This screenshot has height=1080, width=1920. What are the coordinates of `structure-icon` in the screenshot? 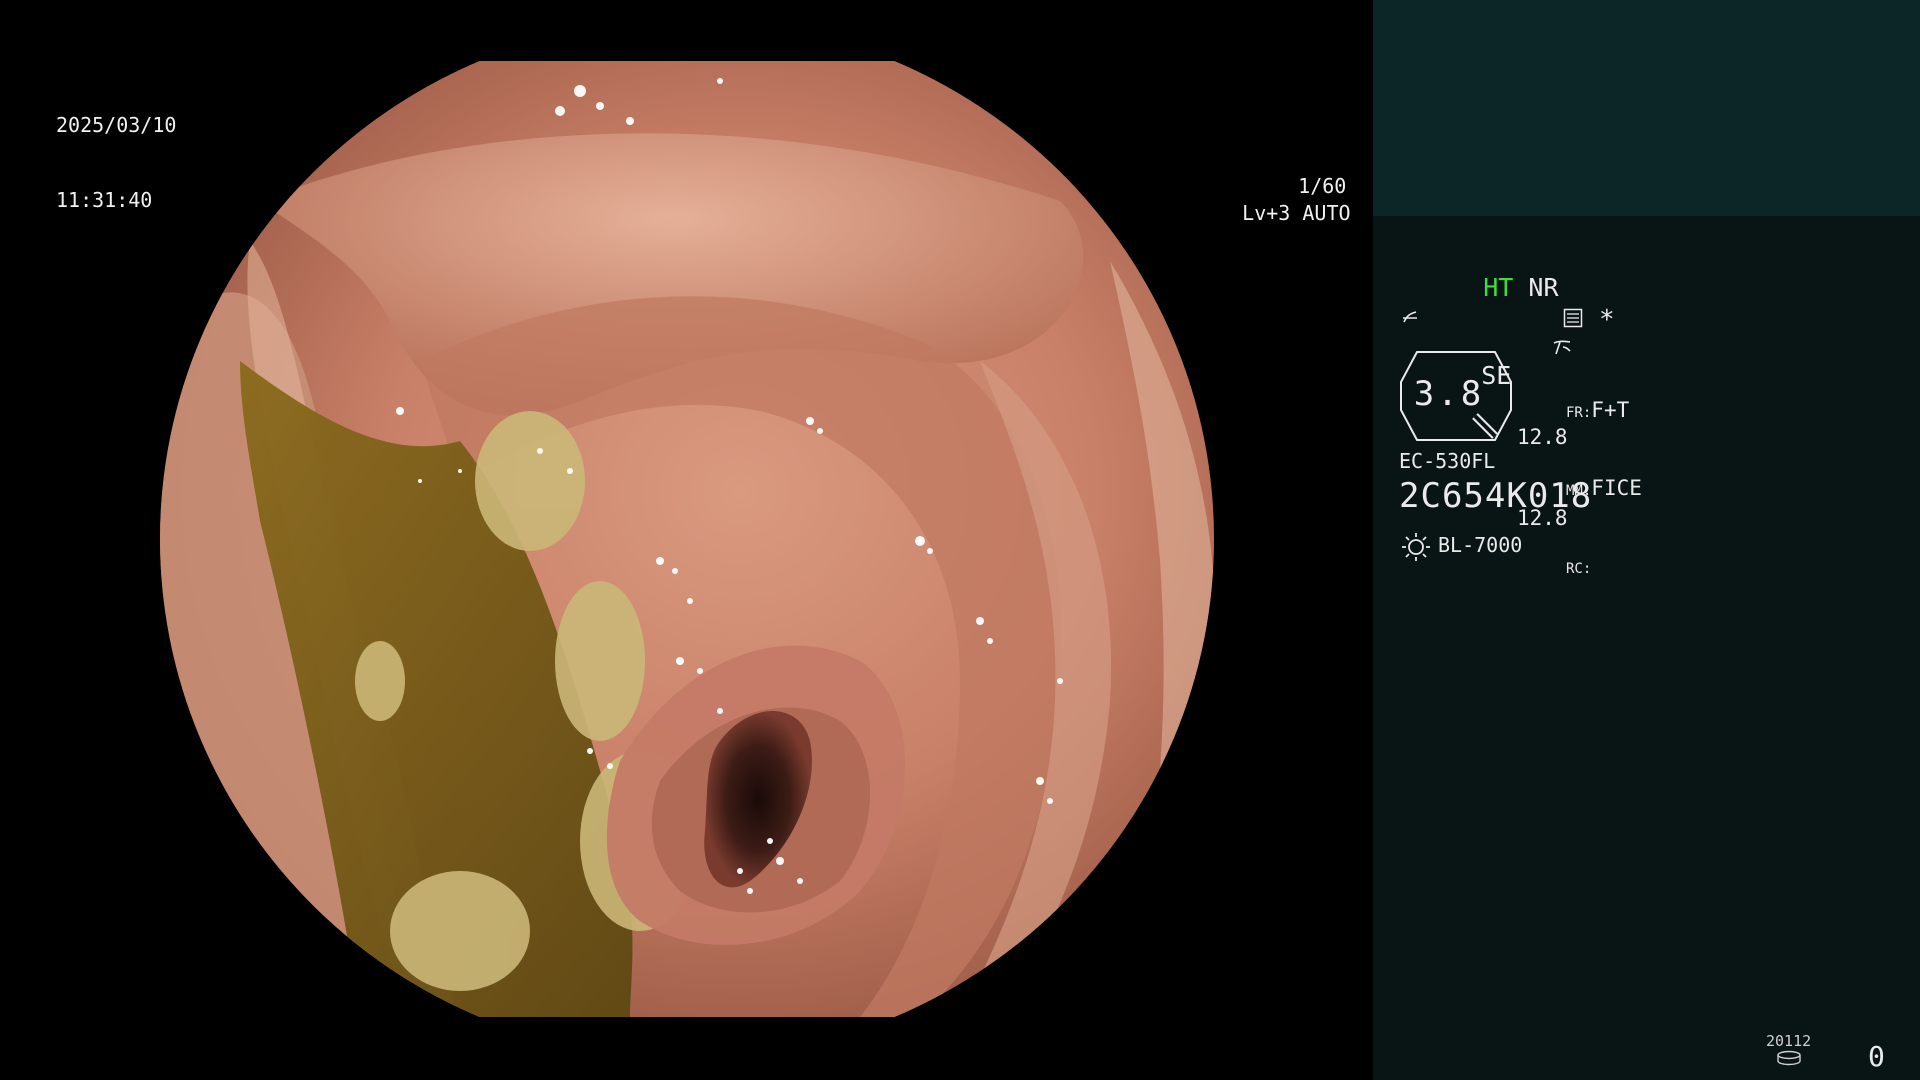 It's located at (1516, 329).